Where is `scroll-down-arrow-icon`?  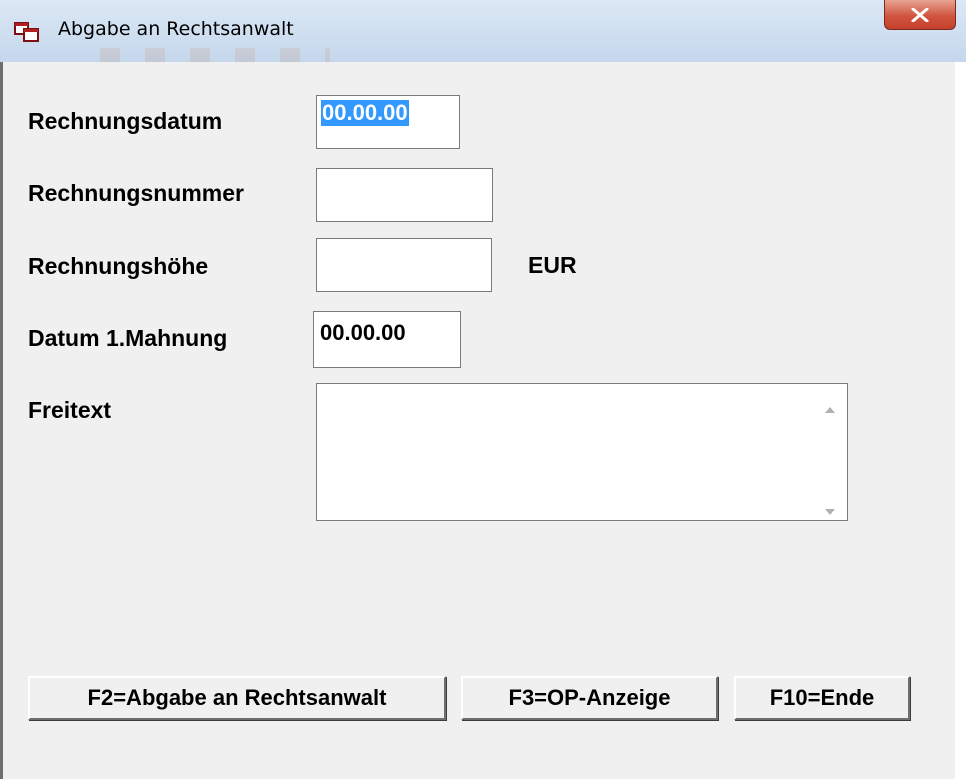
scroll-down-arrow-icon is located at coordinates (830, 511).